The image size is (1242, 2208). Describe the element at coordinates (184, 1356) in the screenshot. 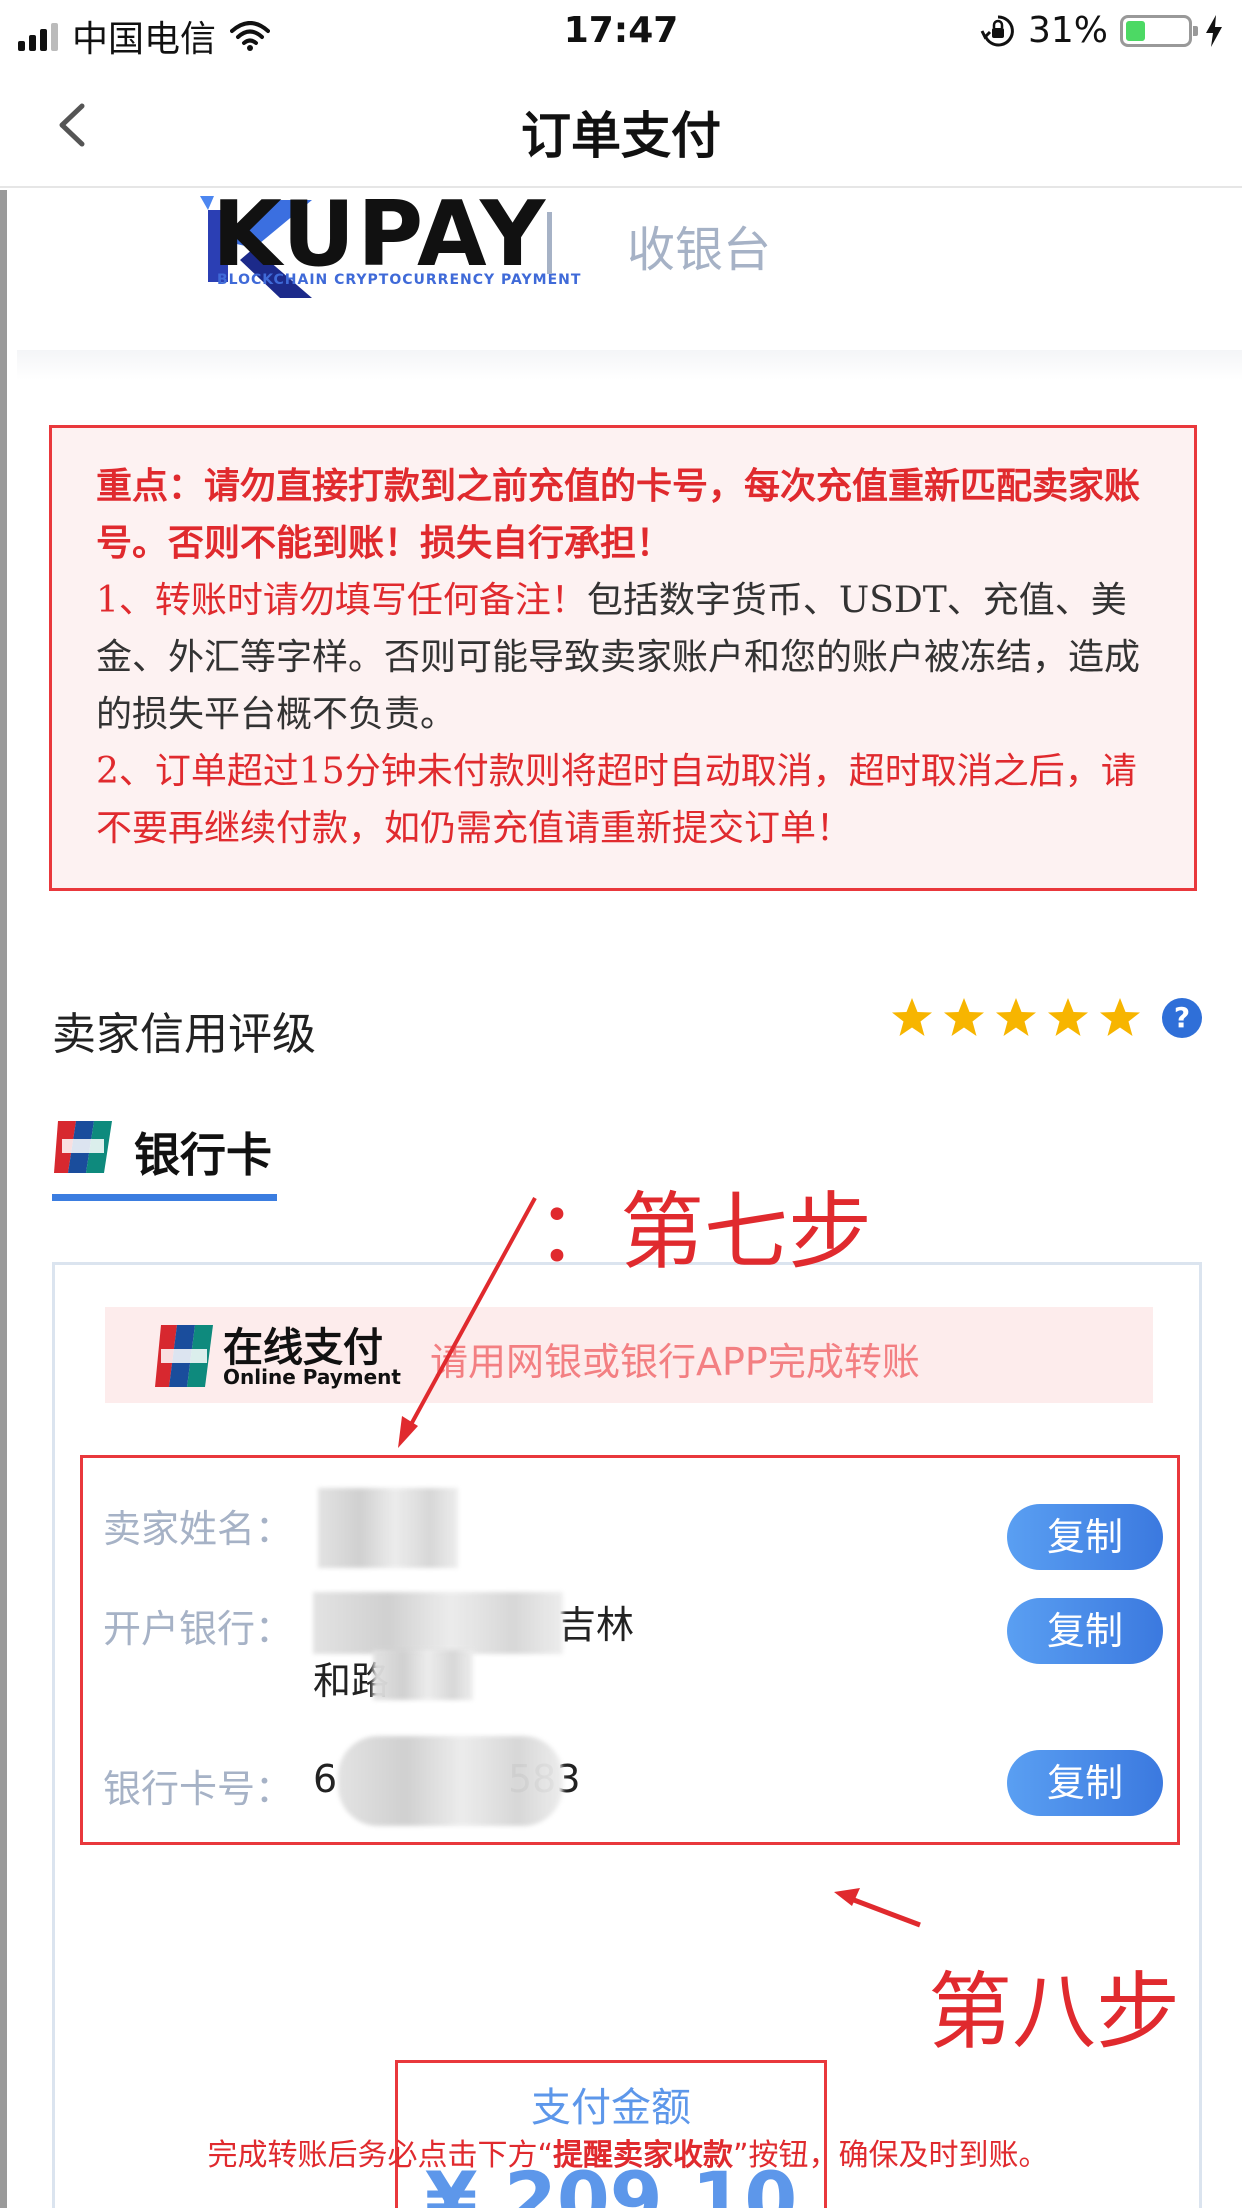

I see `unionpay-logo-icon` at that location.